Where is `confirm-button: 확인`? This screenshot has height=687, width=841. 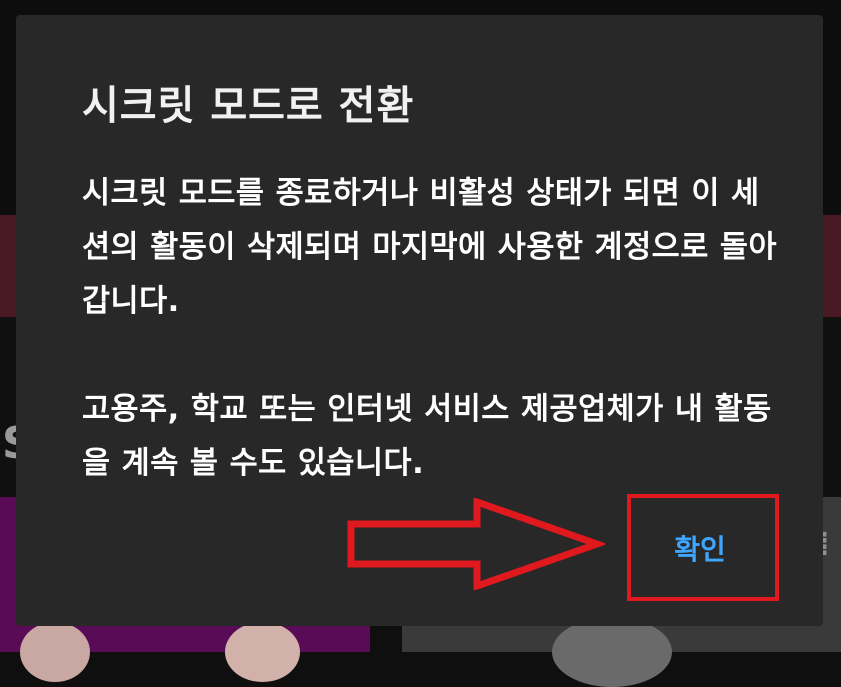 confirm-button: 확인 is located at coordinates (700, 547).